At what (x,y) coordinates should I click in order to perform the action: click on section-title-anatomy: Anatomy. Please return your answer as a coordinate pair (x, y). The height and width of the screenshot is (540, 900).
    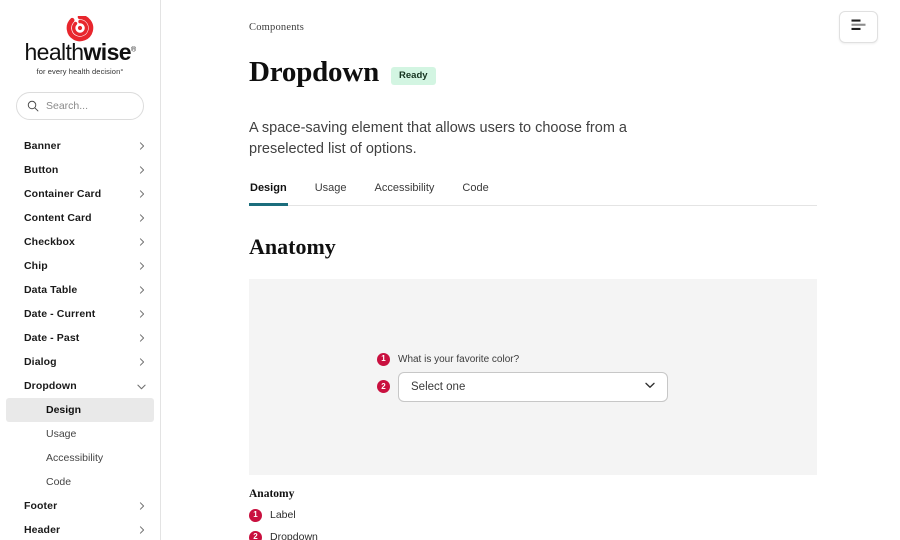
    Looking at the image, I should click on (292, 247).